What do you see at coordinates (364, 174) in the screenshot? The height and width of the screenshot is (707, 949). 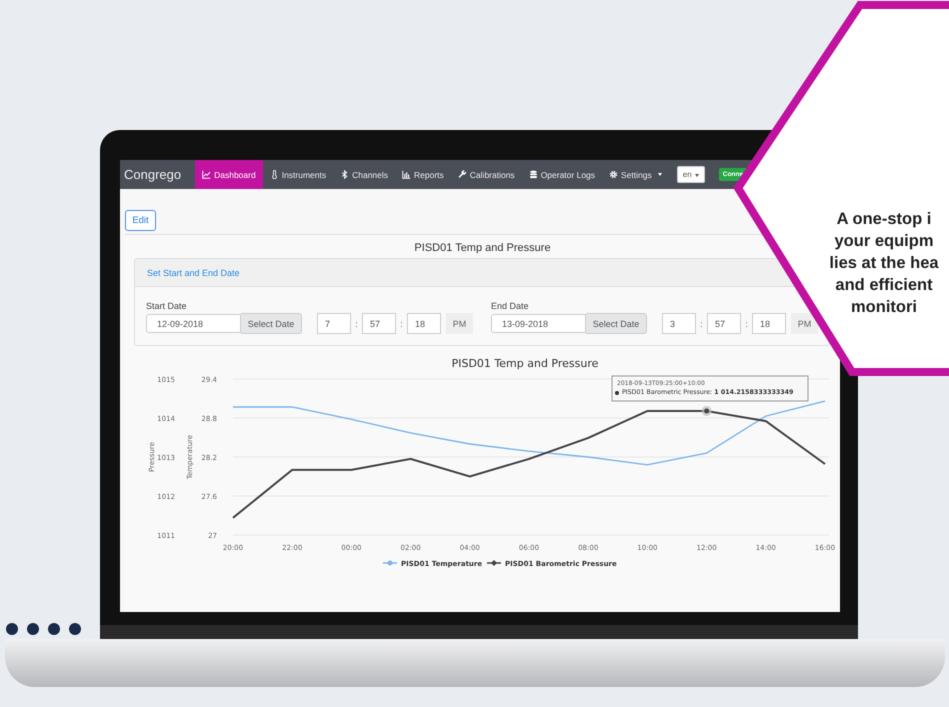 I see `nav-link: Channels` at bounding box center [364, 174].